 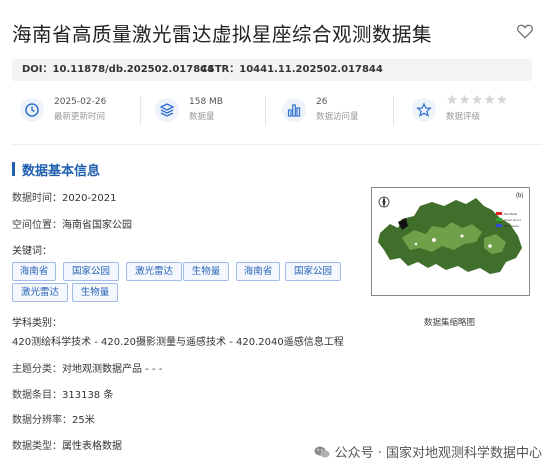 I want to click on info-value: 海南省国家公园, so click(x=97, y=225).